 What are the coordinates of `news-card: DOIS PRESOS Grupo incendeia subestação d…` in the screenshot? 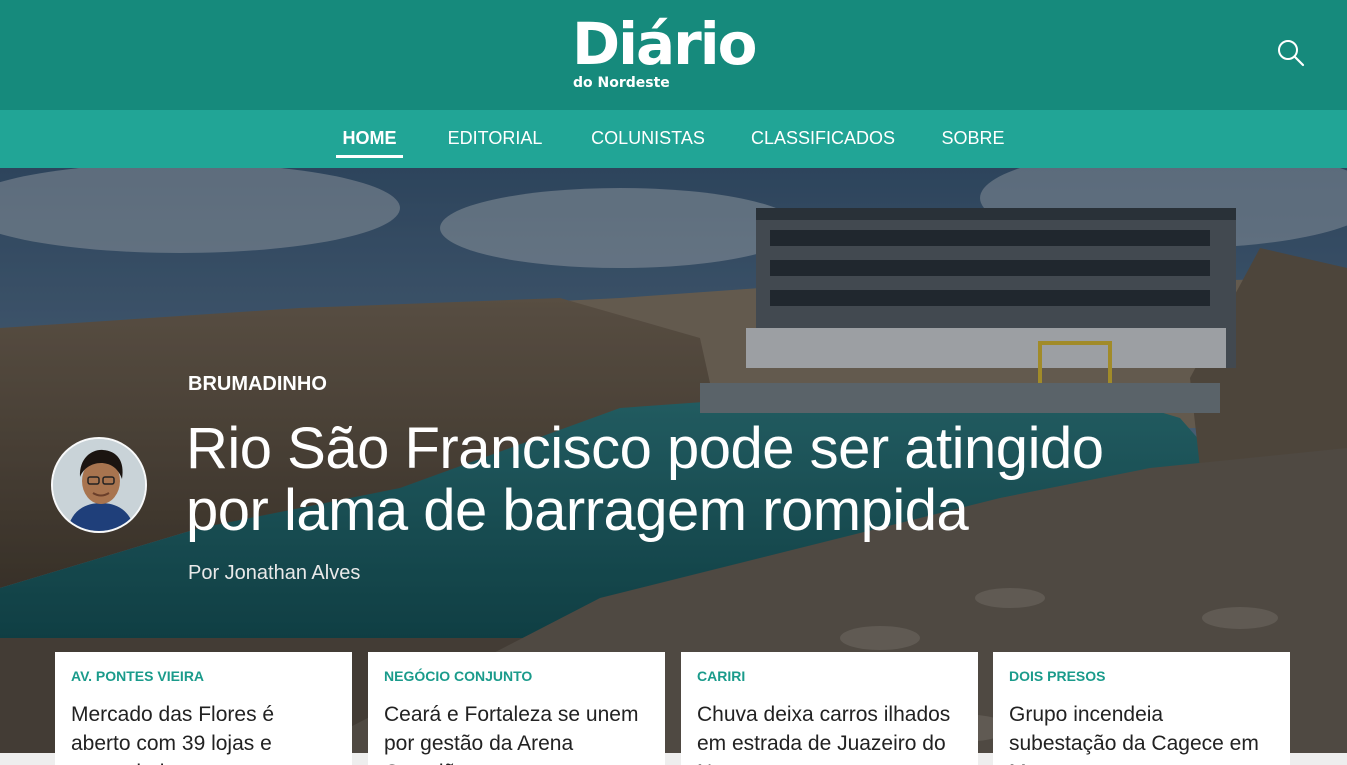 It's located at (1141, 708).